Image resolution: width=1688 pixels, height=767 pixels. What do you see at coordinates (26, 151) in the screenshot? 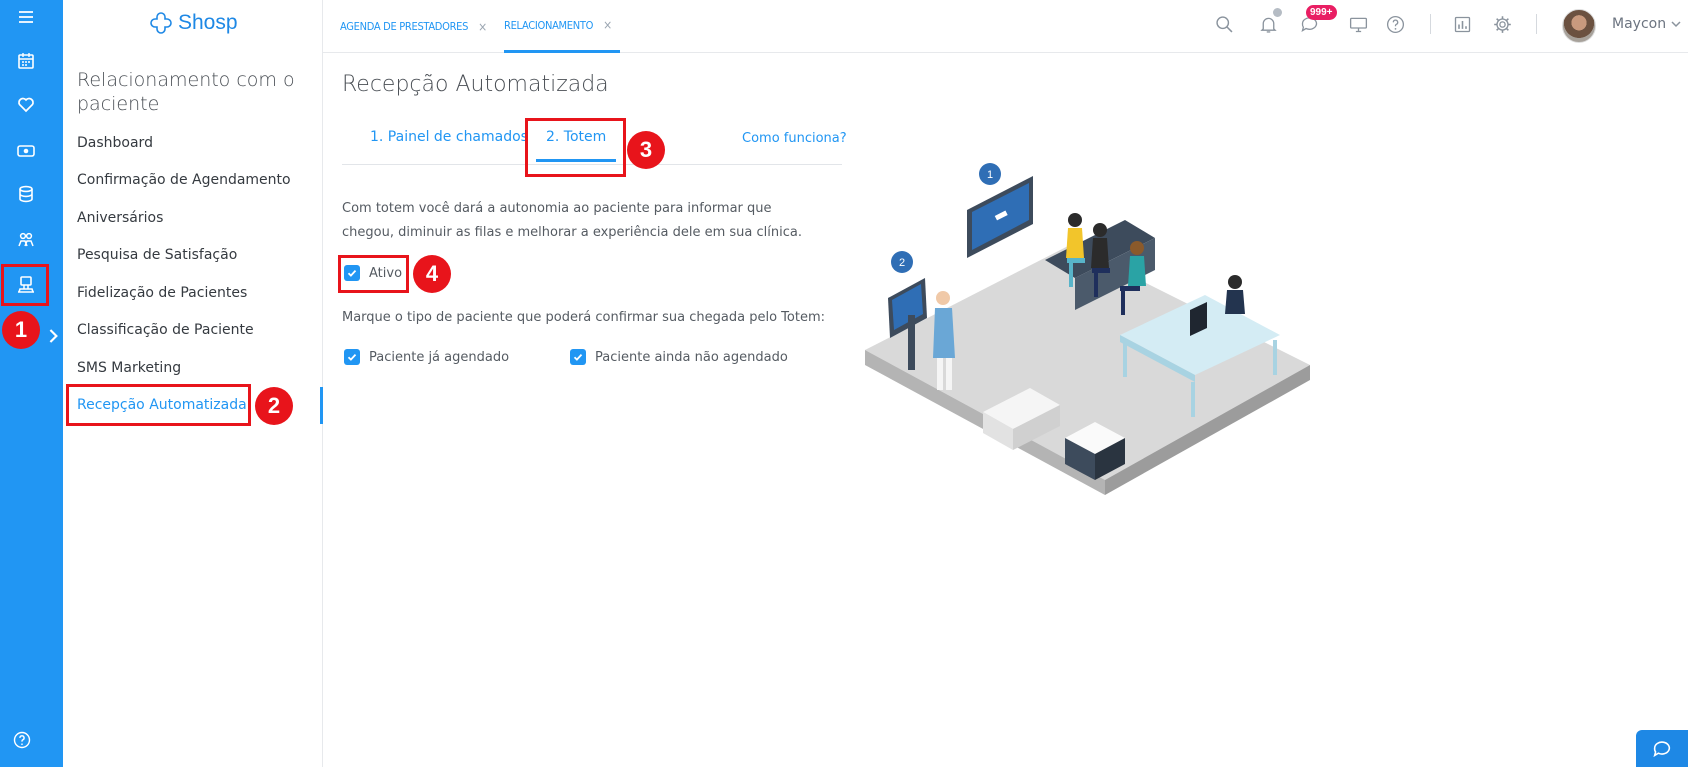
I see `money-icon` at bounding box center [26, 151].